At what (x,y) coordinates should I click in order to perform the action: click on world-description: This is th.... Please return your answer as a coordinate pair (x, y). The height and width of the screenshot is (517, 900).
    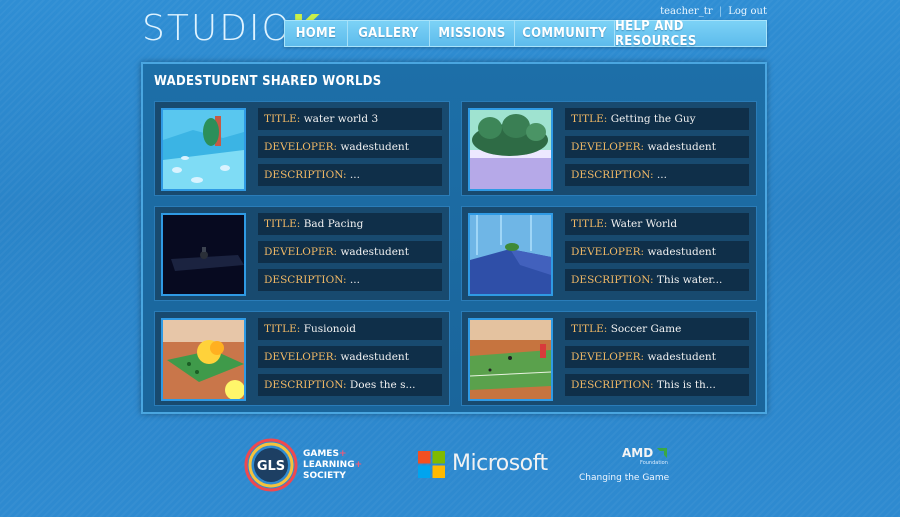
    Looking at the image, I should click on (686, 385).